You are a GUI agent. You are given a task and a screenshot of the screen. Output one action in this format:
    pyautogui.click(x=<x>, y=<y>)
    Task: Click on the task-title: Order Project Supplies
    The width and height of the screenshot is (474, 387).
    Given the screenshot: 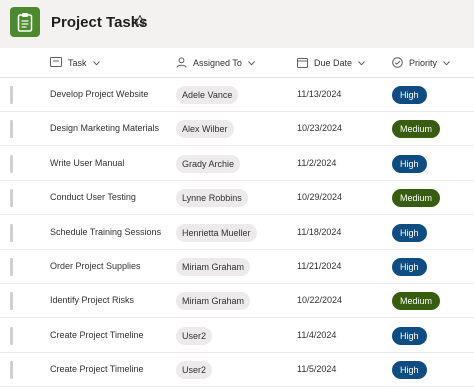 What is the action you would take?
    pyautogui.click(x=95, y=266)
    